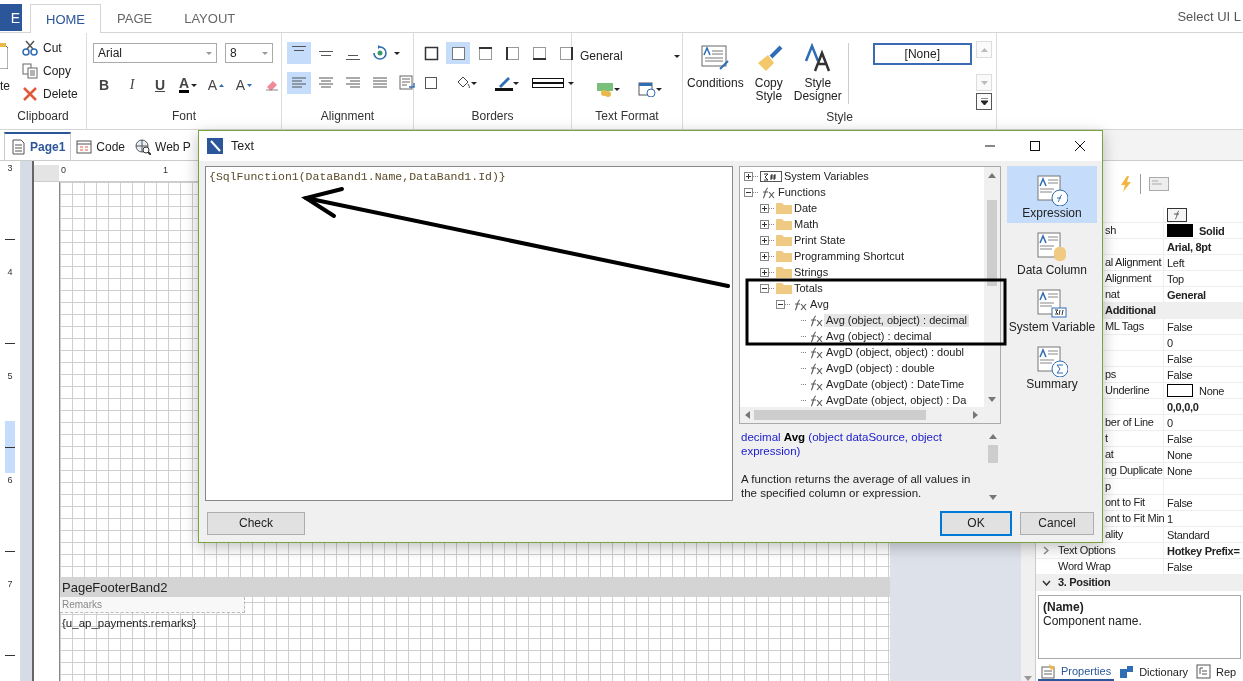  What do you see at coordinates (1183, 406) in the screenshot?
I see `property-value: 0,0,0,0` at bounding box center [1183, 406].